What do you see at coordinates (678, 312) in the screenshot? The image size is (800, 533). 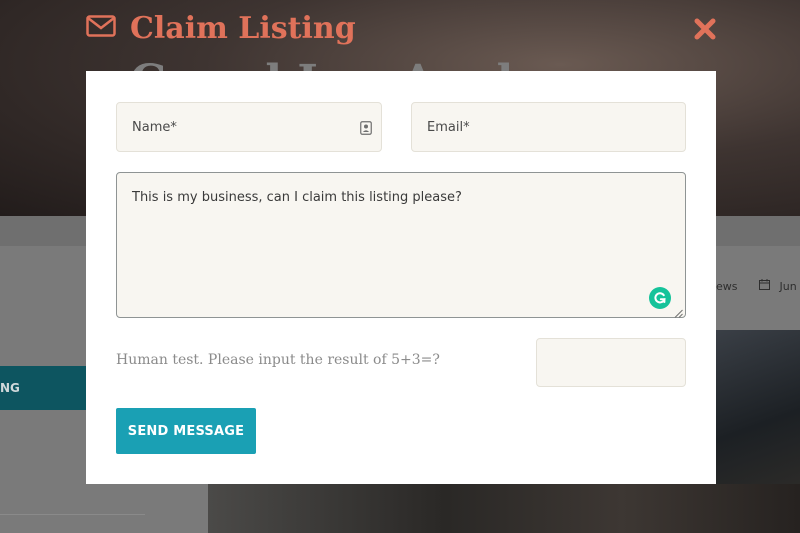 I see `resize-handle-icon` at bounding box center [678, 312].